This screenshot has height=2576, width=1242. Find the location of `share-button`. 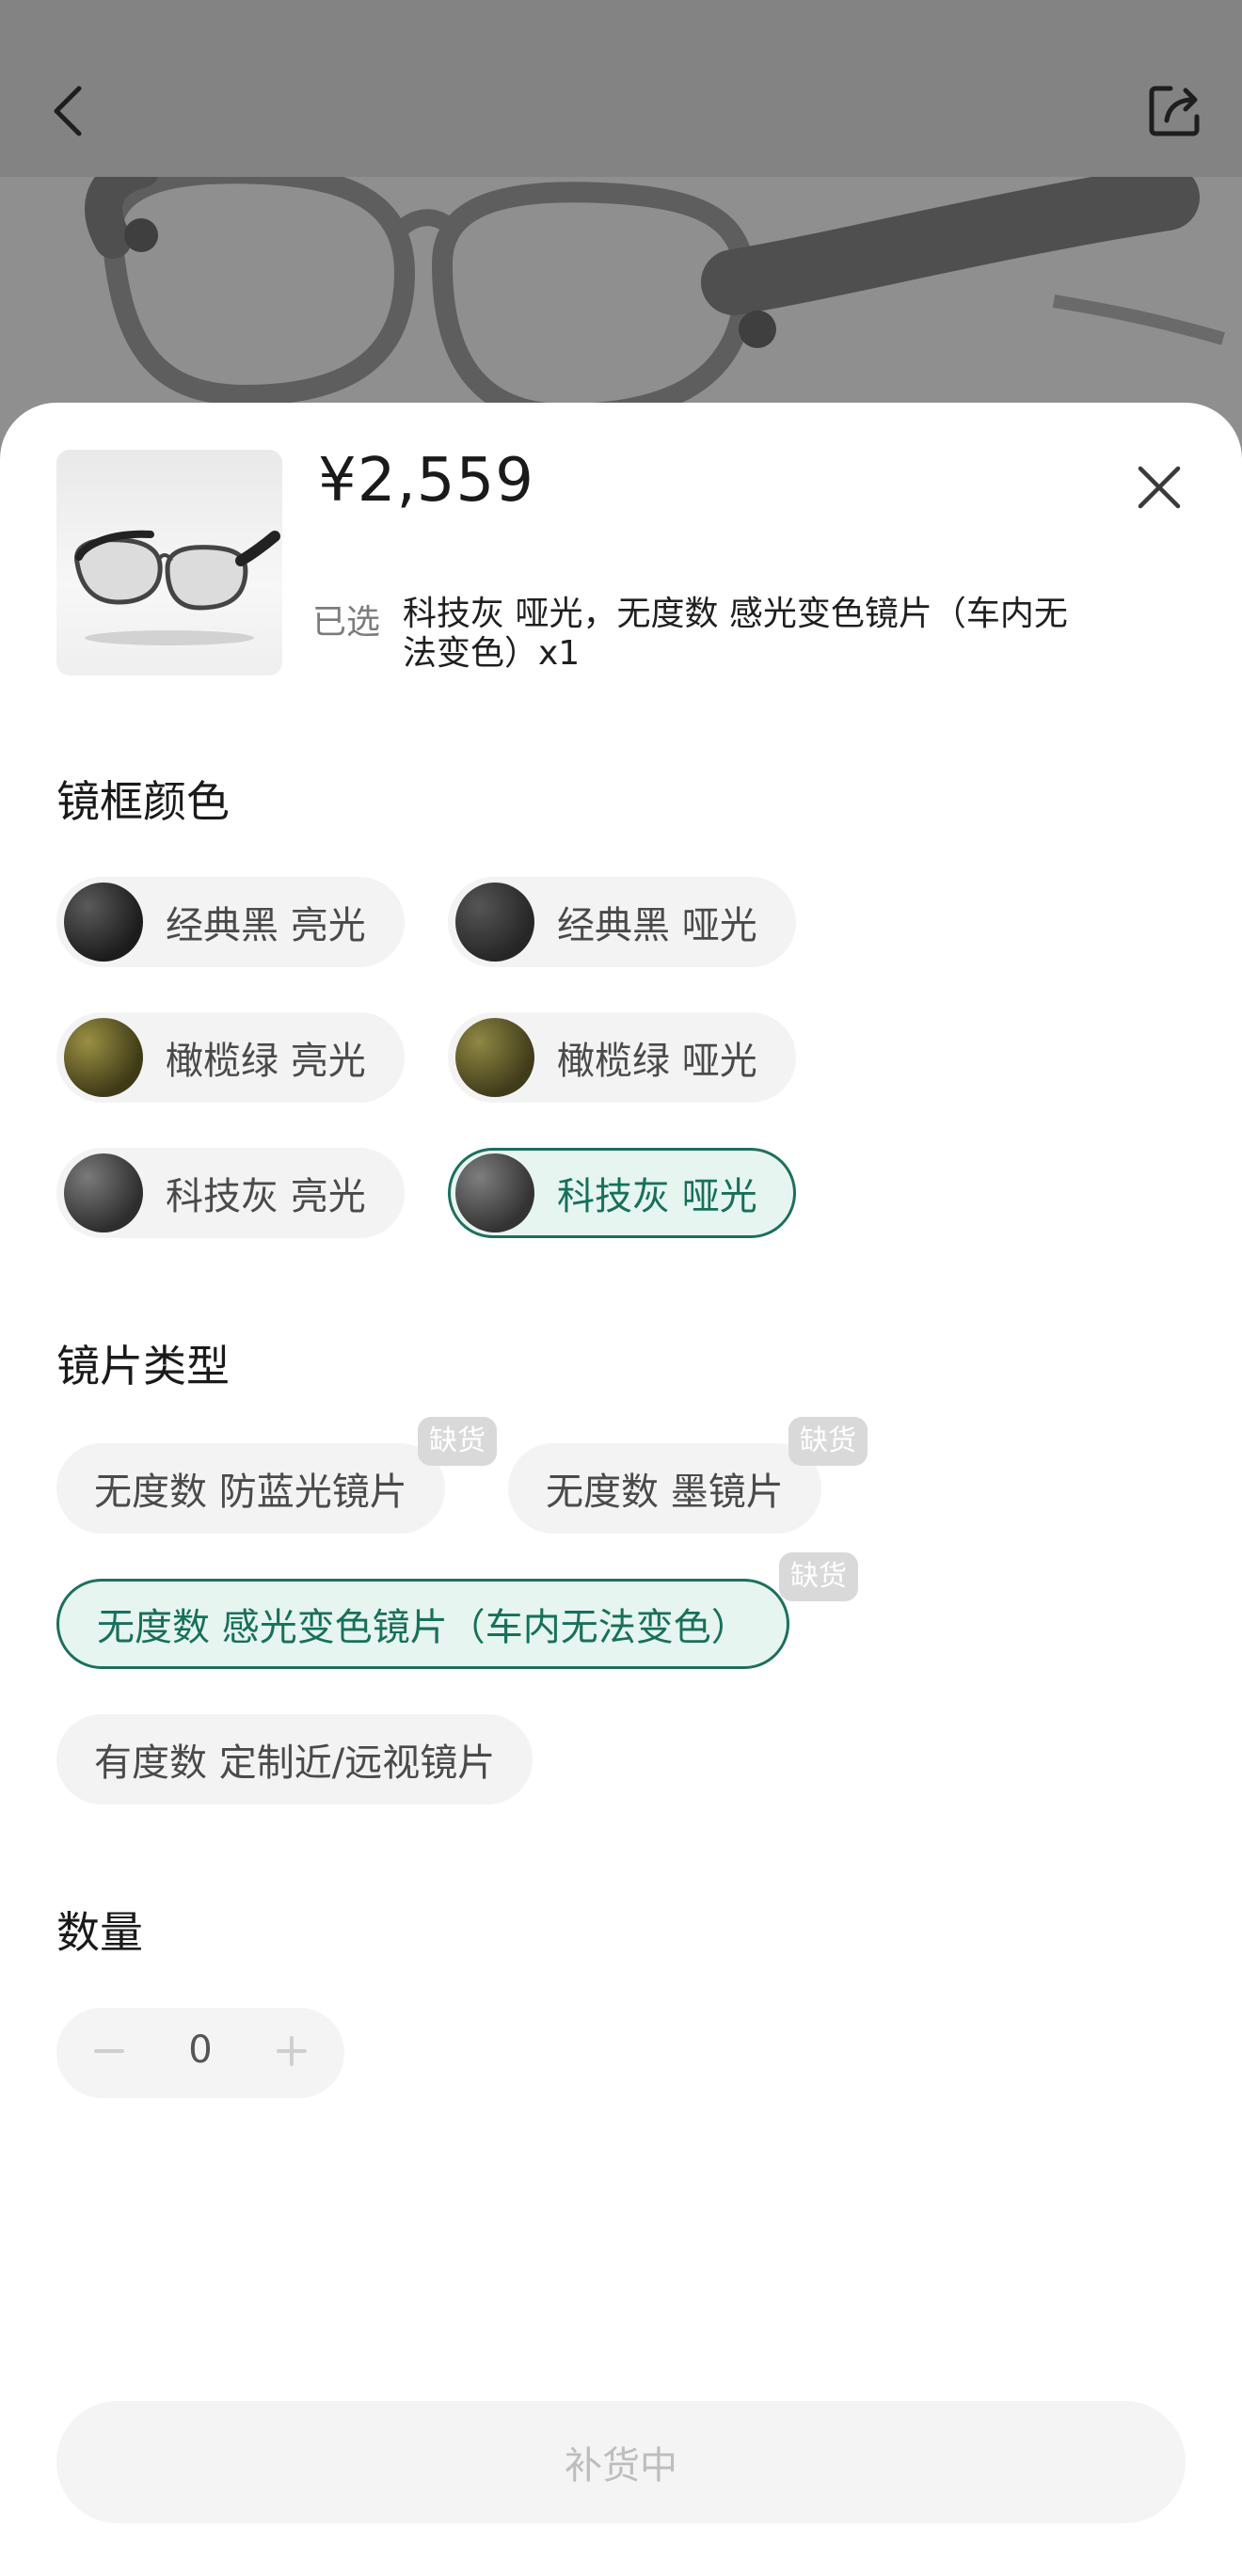

share-button is located at coordinates (1174, 113).